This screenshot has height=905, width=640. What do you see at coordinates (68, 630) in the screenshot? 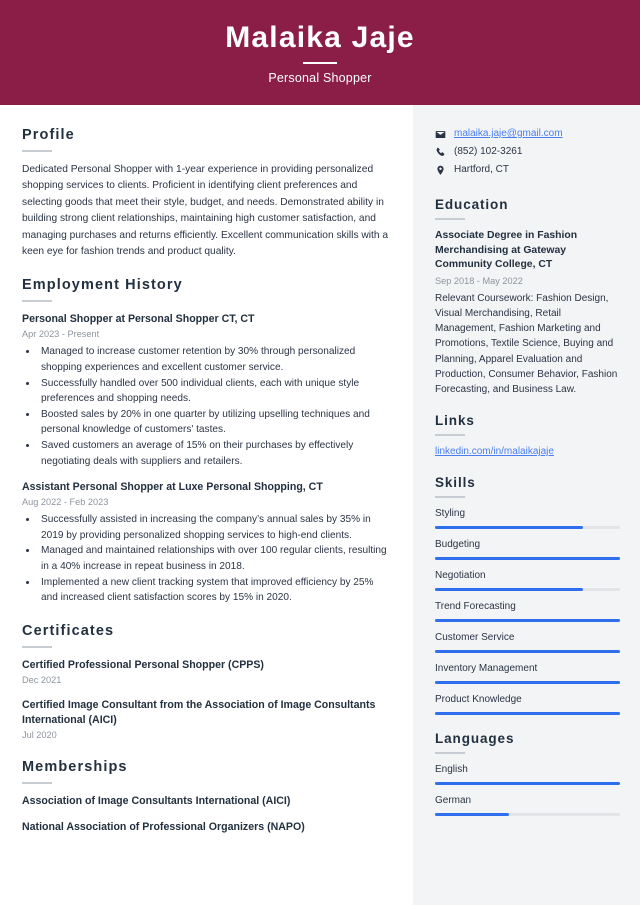
I see `certificates-heading: Certificates` at bounding box center [68, 630].